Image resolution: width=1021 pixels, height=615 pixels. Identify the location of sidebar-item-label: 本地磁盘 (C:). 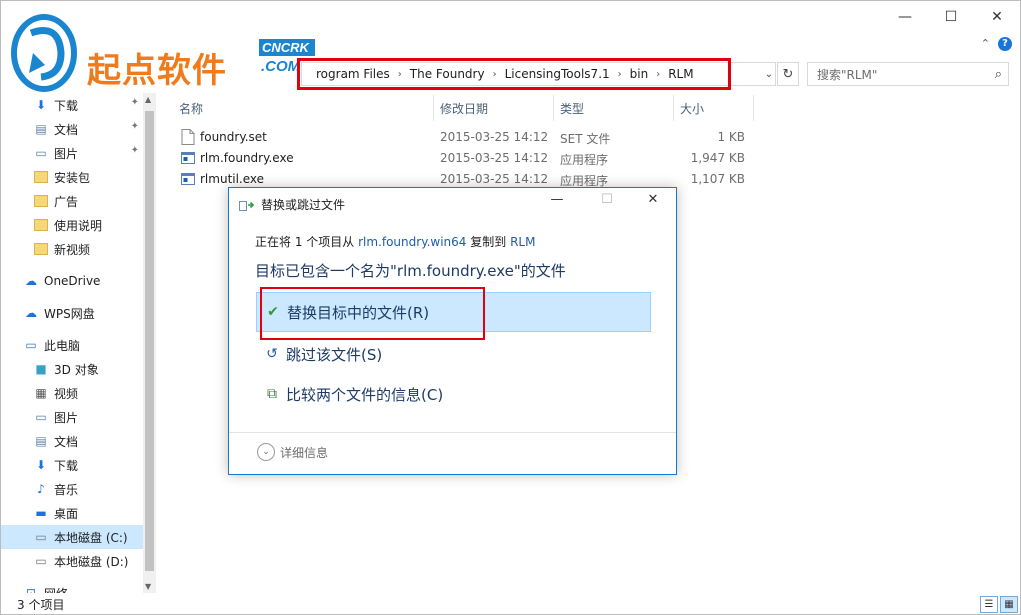
(91, 537).